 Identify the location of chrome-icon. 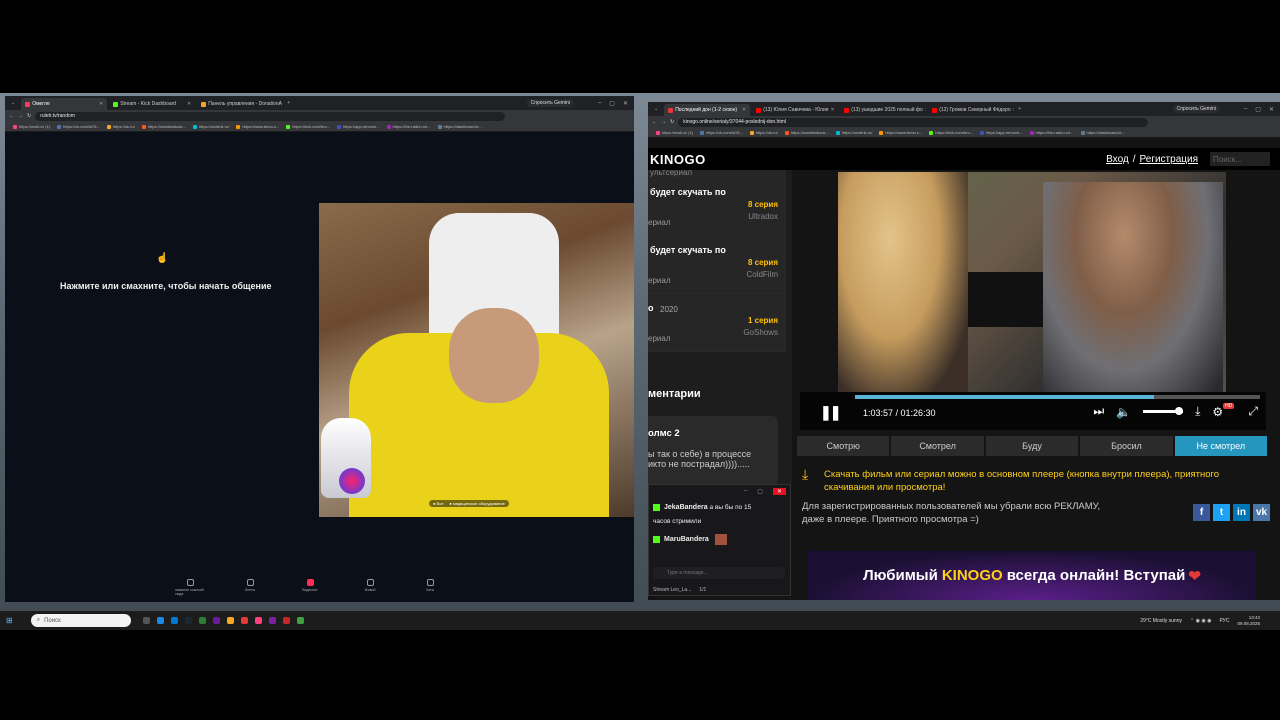
(244, 620).